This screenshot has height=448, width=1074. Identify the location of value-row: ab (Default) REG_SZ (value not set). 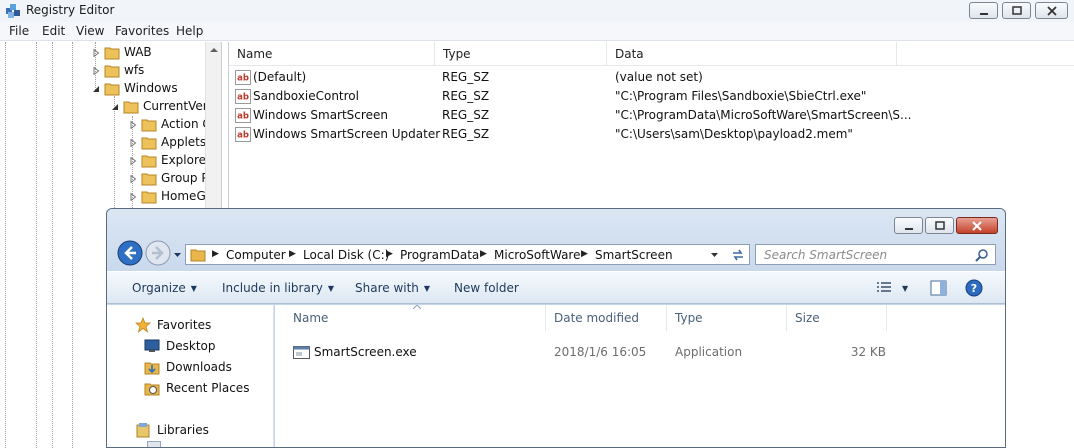
(651, 77).